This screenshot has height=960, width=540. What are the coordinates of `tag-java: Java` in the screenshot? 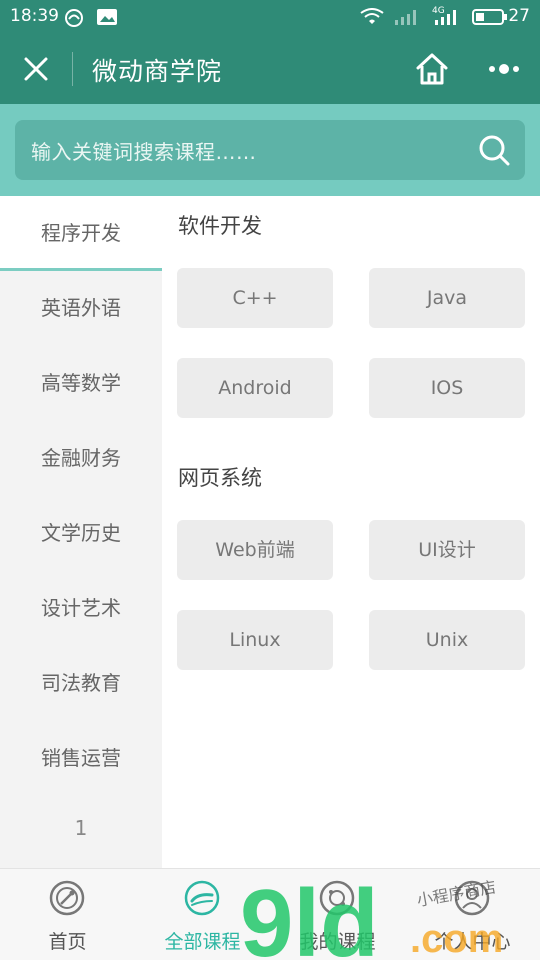 It's located at (447, 298).